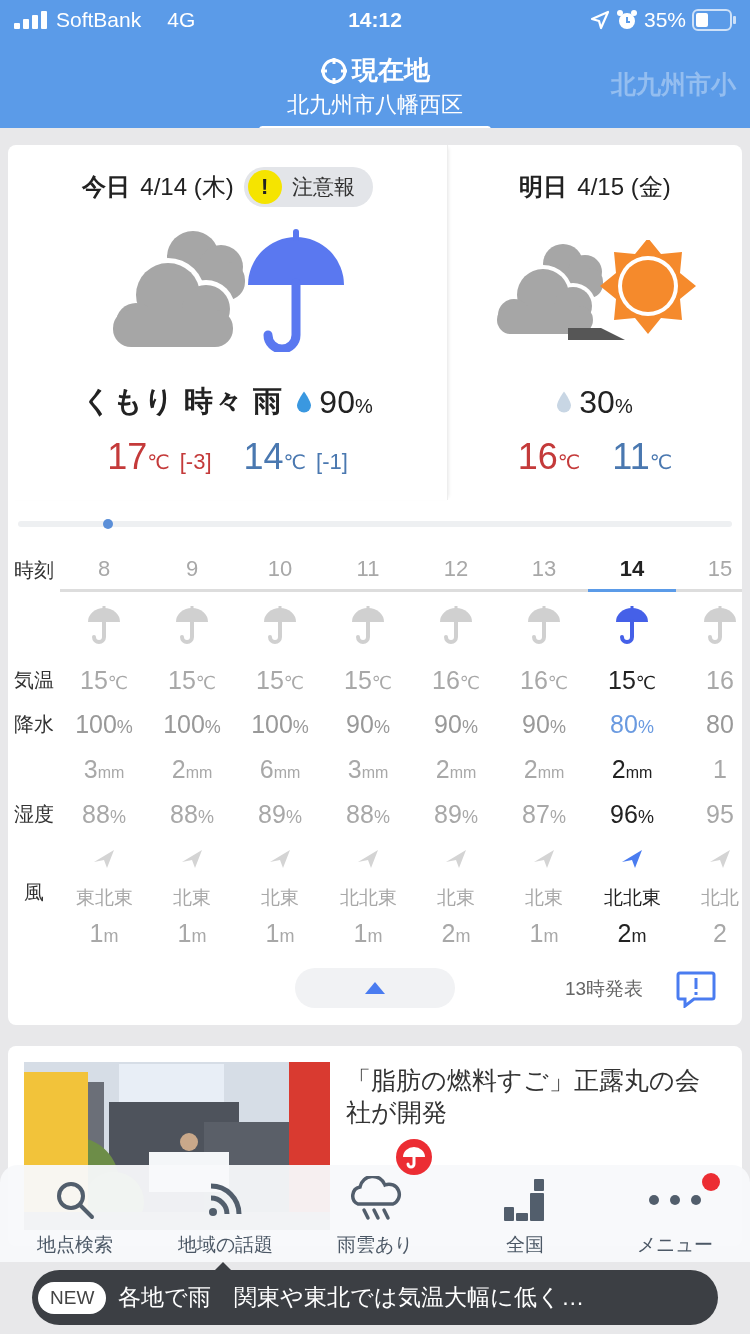  Describe the element at coordinates (604, 989) in the screenshot. I see `published-time: 13時発表` at that location.